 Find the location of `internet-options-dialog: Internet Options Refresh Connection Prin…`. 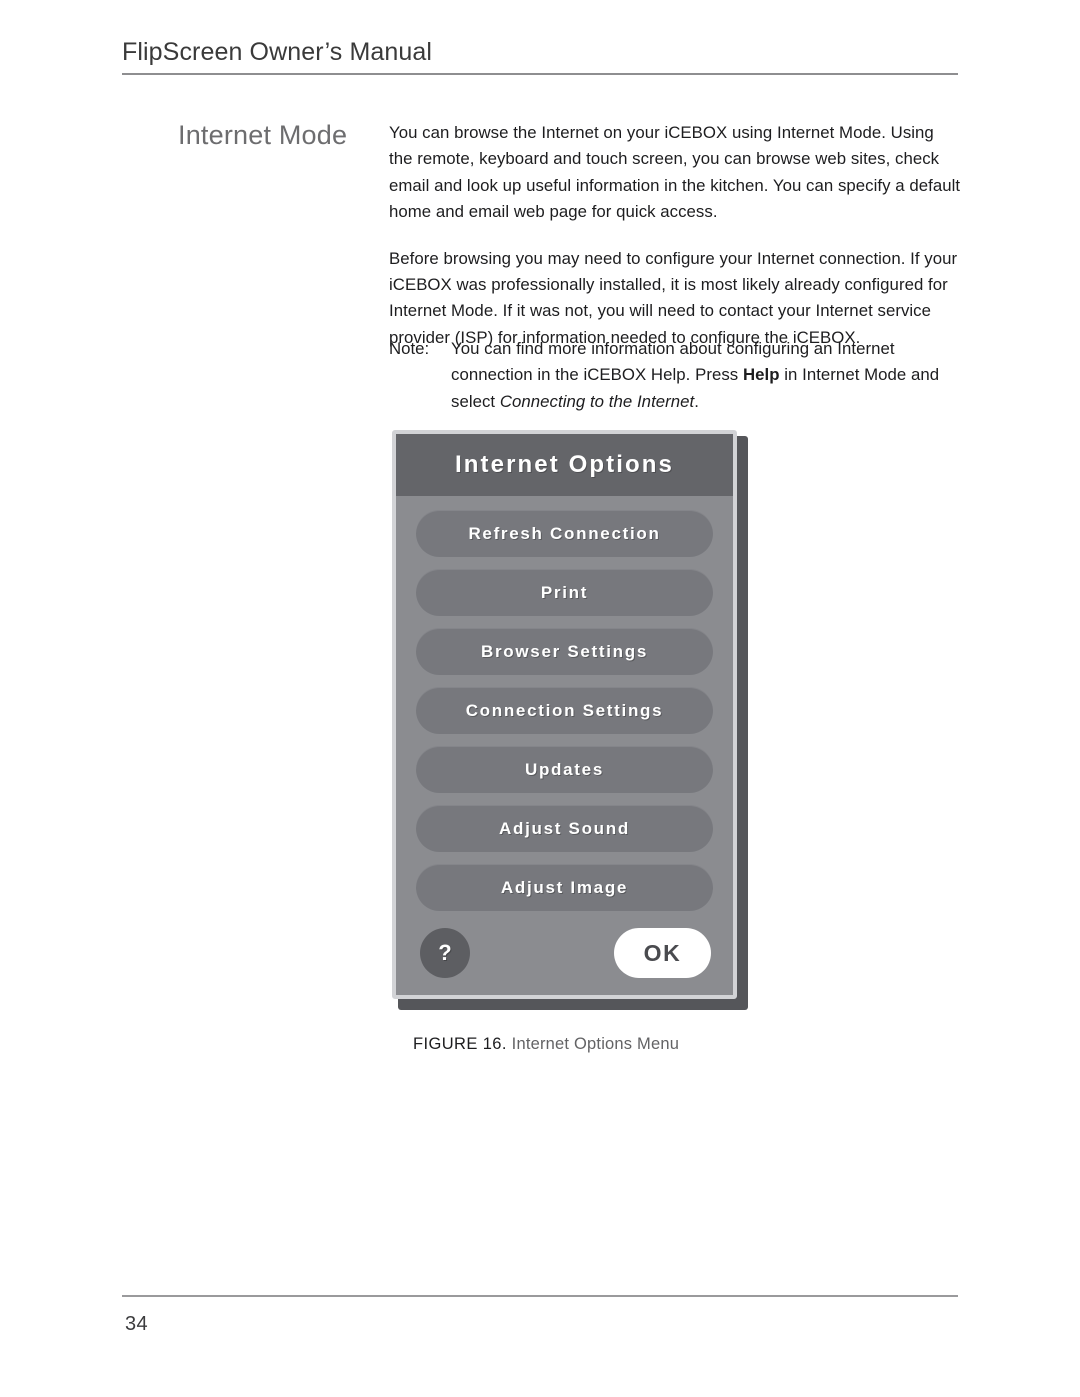

internet-options-dialog: Internet Options Refresh Connection Prin… is located at coordinates (564, 714).